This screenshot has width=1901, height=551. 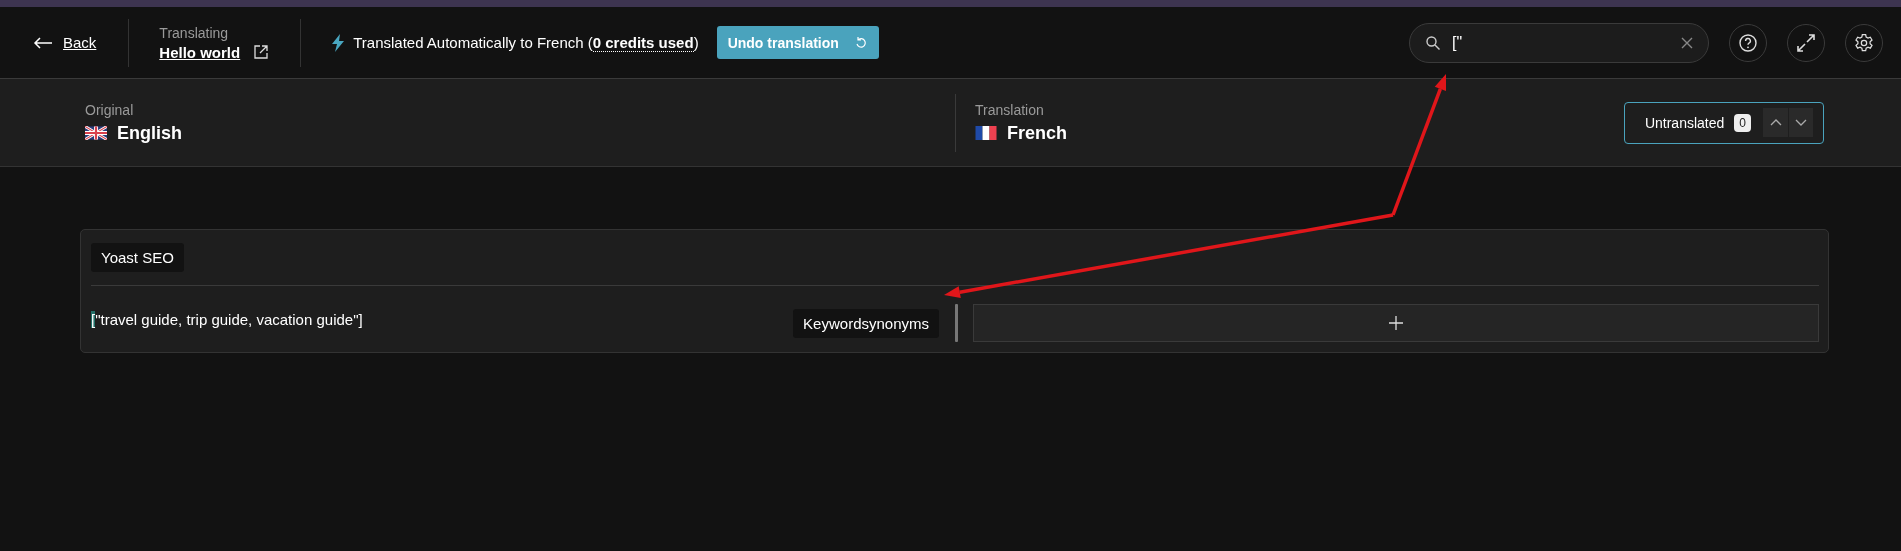 I want to click on untranslated-label: Untranslated, so click(x=1684, y=122).